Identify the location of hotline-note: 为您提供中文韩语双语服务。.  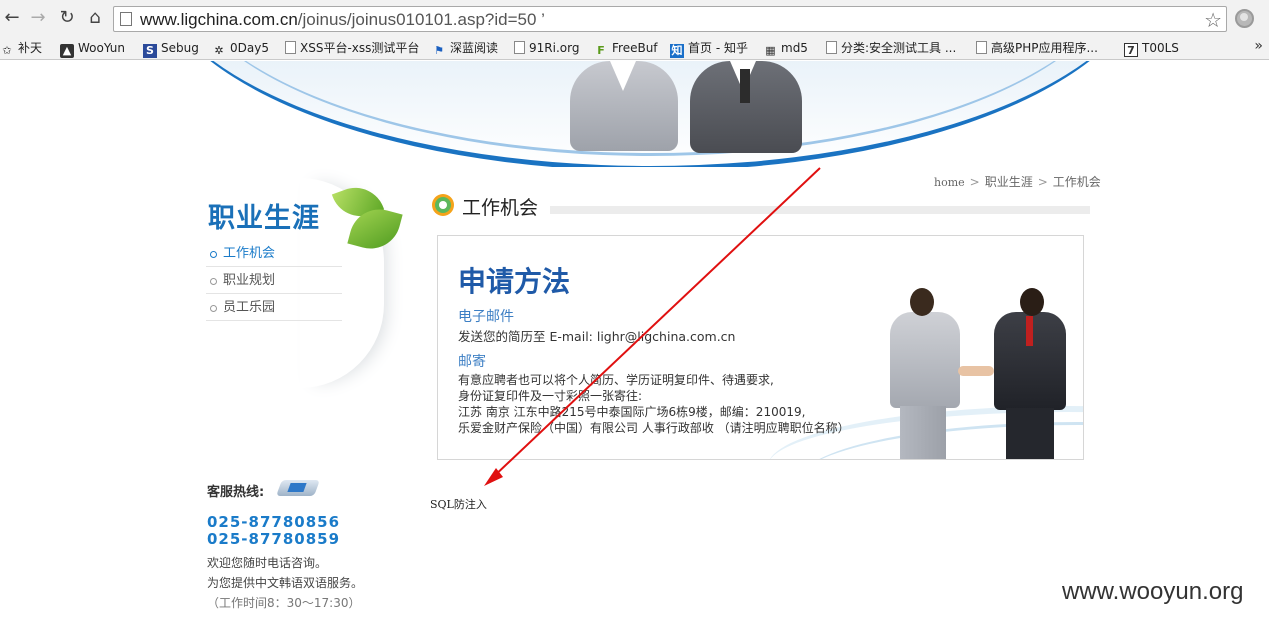
(285, 583).